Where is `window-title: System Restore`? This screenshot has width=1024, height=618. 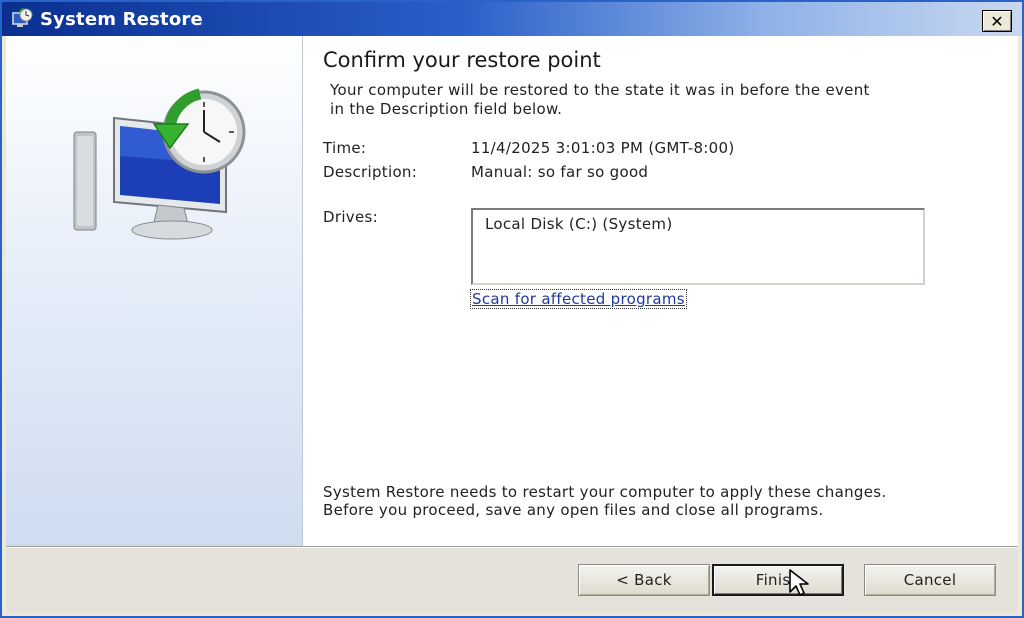 window-title: System Restore is located at coordinates (121, 19).